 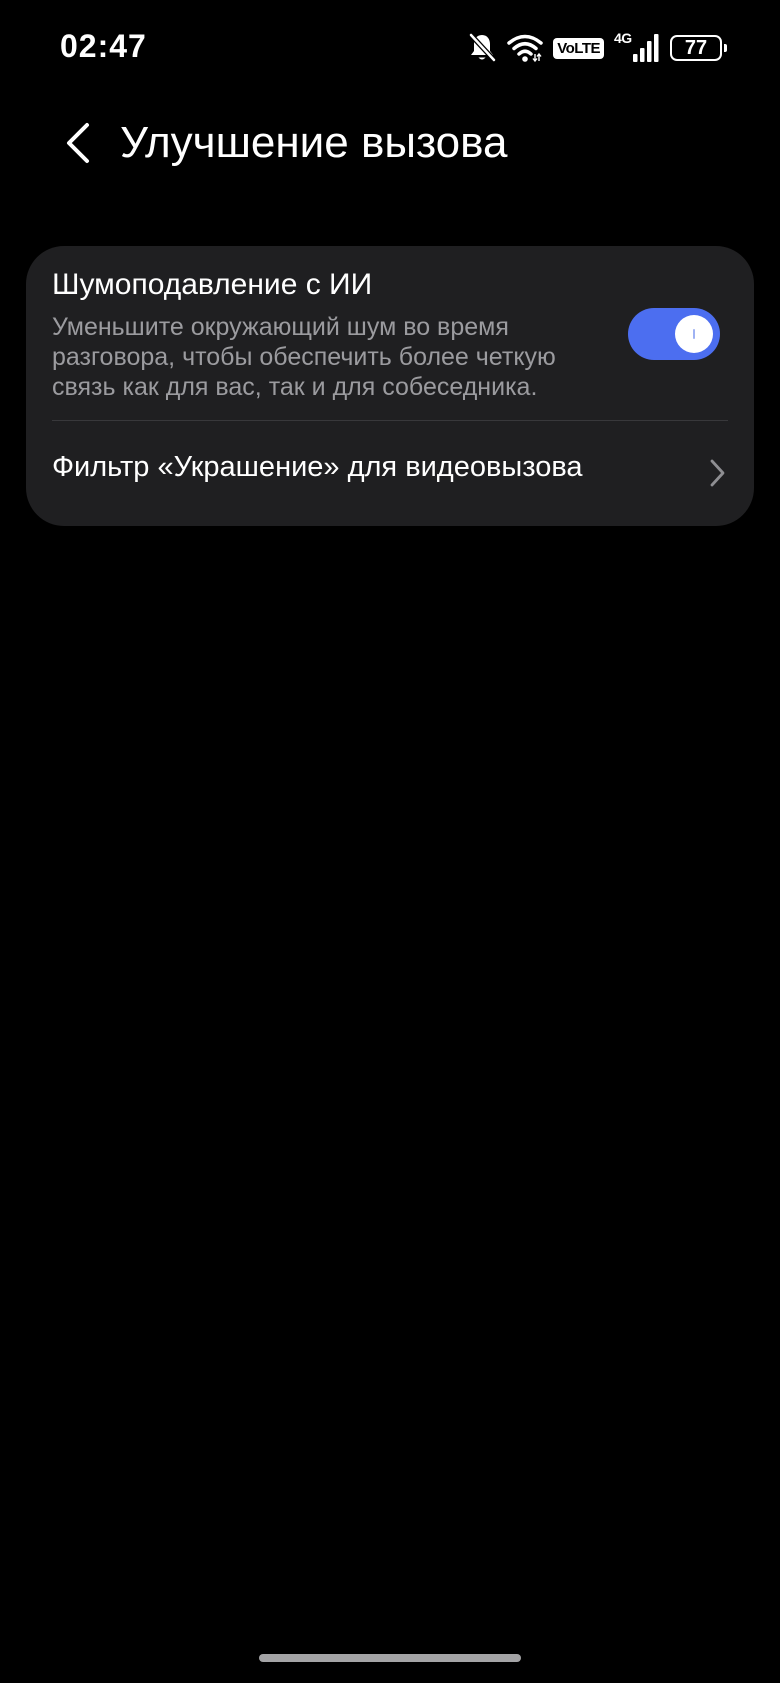 I want to click on noise-suppression-title: Шумоподавление с ИИ, so click(x=212, y=284).